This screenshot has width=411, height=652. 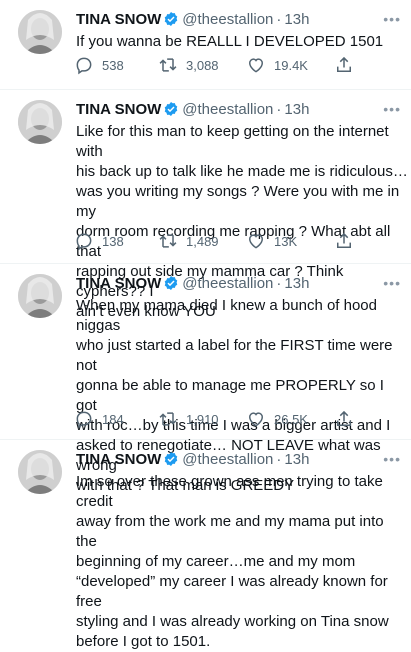 I want to click on like-button: 19.4K, so click(x=277, y=65).